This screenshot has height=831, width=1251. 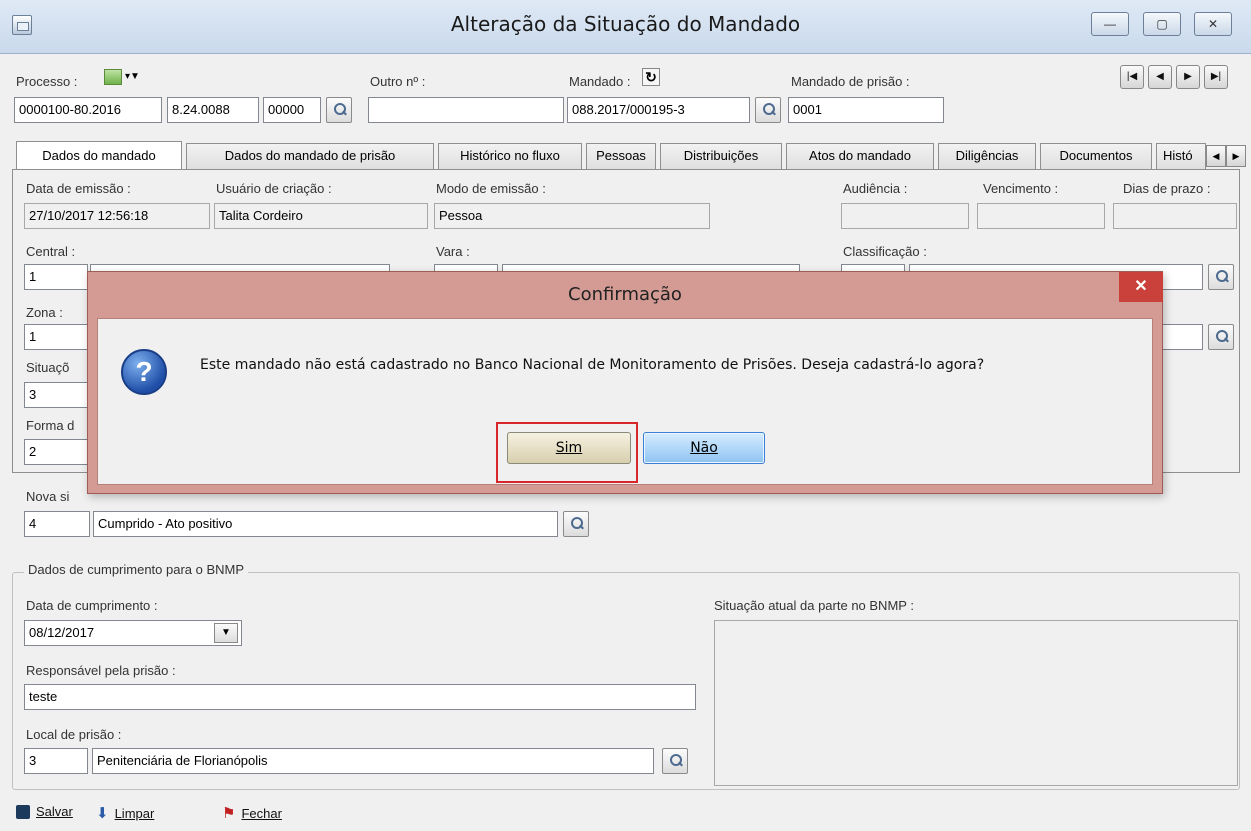 What do you see at coordinates (675, 761) in the screenshot?
I see `search-local-prisao-button` at bounding box center [675, 761].